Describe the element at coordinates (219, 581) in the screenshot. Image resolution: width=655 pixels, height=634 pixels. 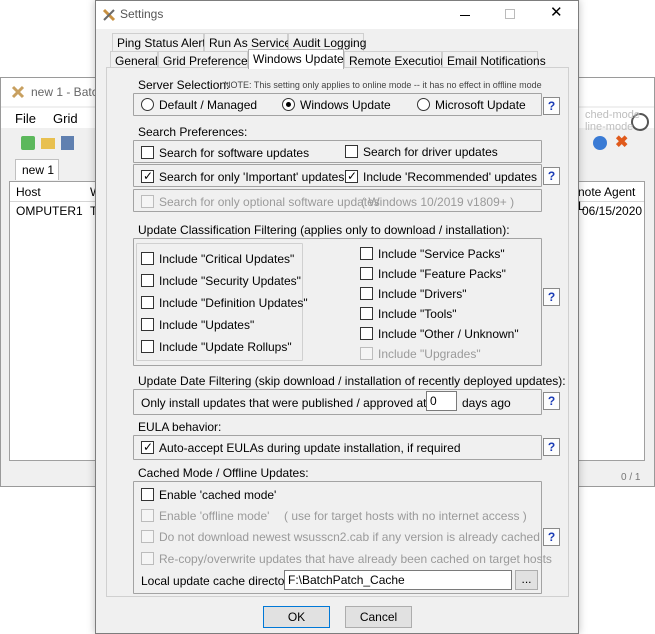
I see `cache-directory-label: Local update cache directory:` at that location.